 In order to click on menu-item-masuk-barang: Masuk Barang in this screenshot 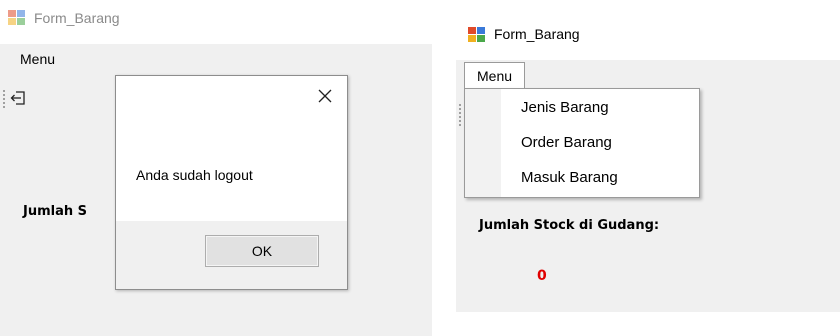, I will do `click(569, 177)`.